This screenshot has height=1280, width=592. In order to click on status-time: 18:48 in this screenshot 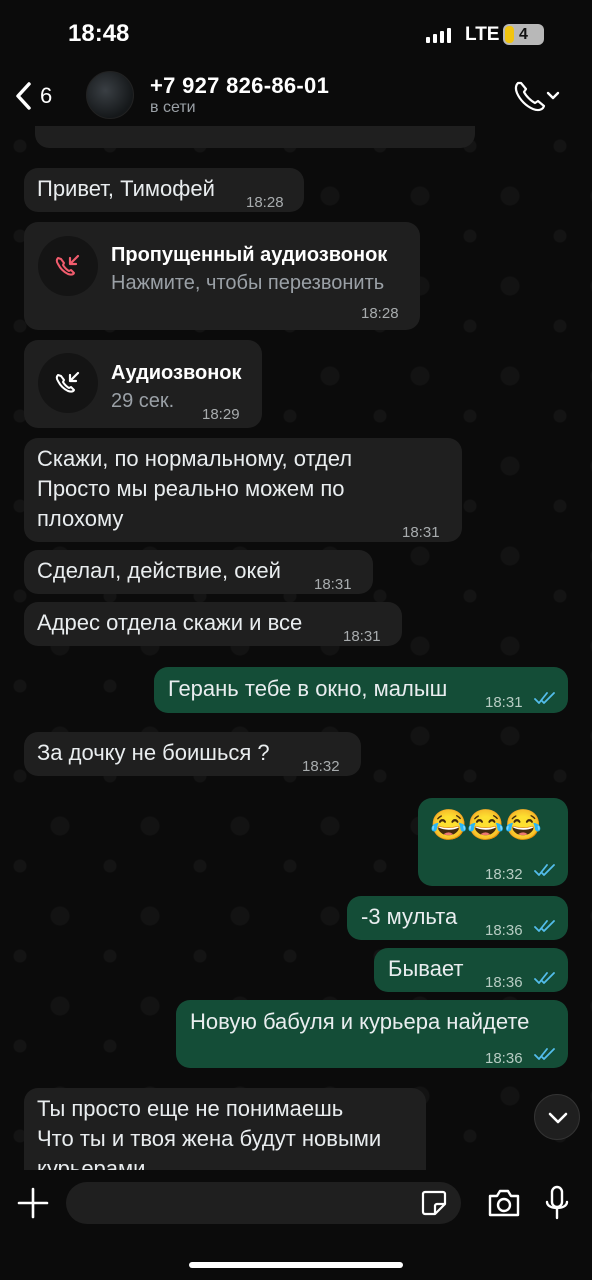, I will do `click(99, 33)`.